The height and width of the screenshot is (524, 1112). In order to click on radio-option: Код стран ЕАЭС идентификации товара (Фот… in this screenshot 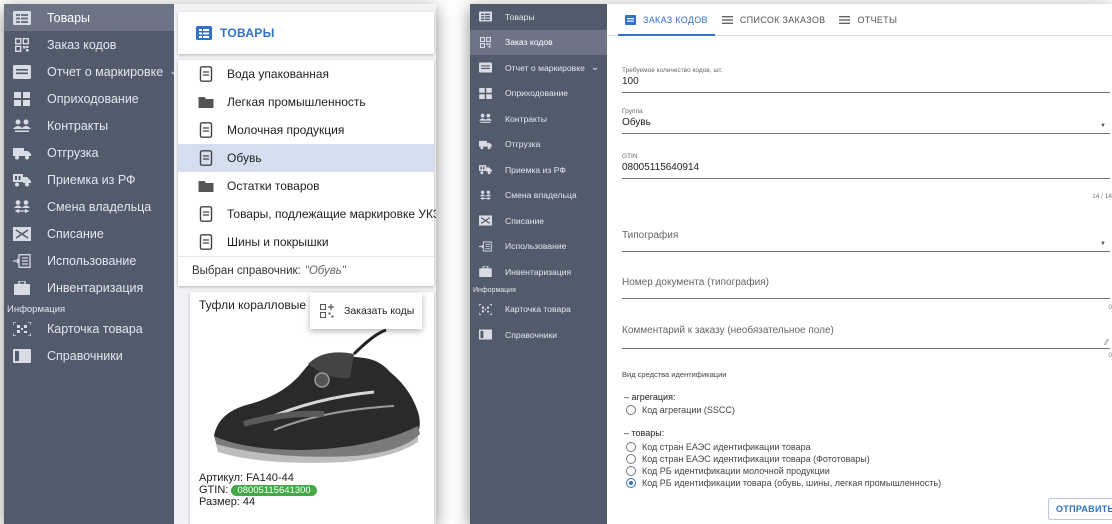, I will do `click(748, 459)`.